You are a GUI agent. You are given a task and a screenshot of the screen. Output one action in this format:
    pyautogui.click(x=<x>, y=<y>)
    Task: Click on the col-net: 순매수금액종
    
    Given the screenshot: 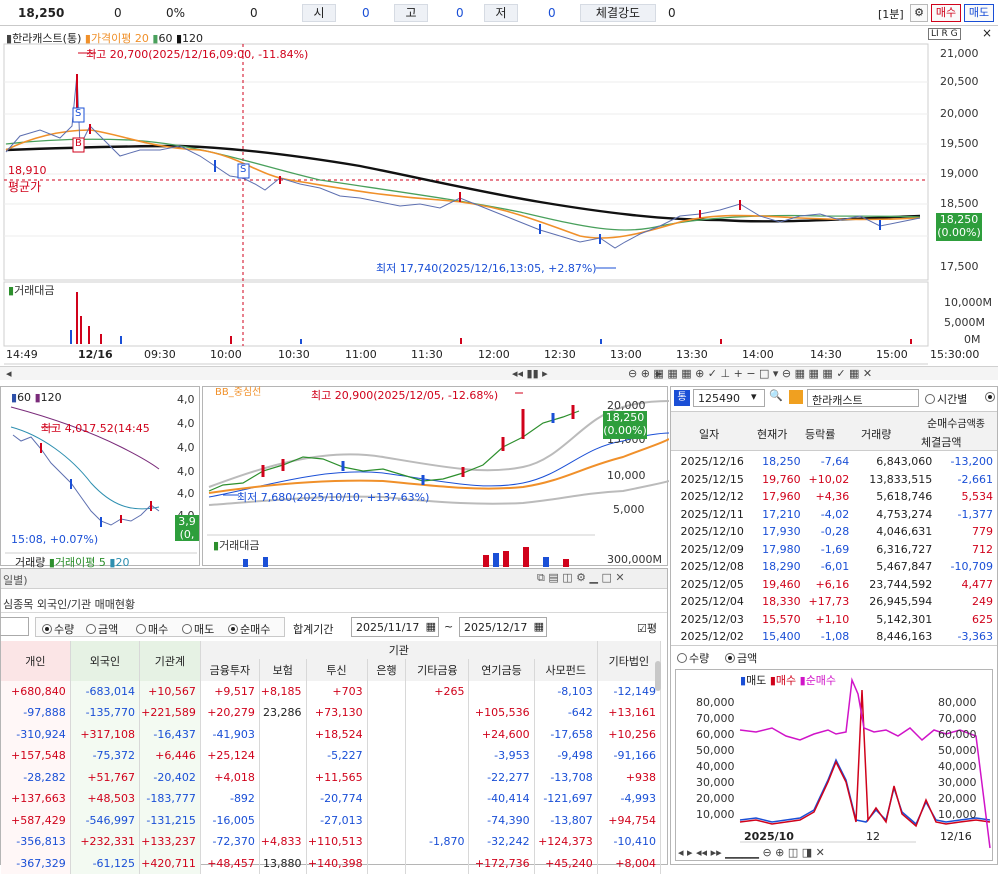 What is the action you would take?
    pyautogui.click(x=956, y=423)
    